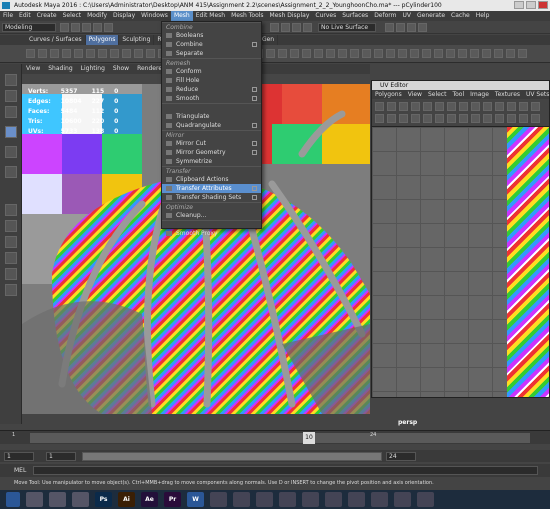 The height and width of the screenshot is (509, 550). Describe the element at coordinates (11, 172) in the screenshot. I see `scale-tool-icon` at that location.